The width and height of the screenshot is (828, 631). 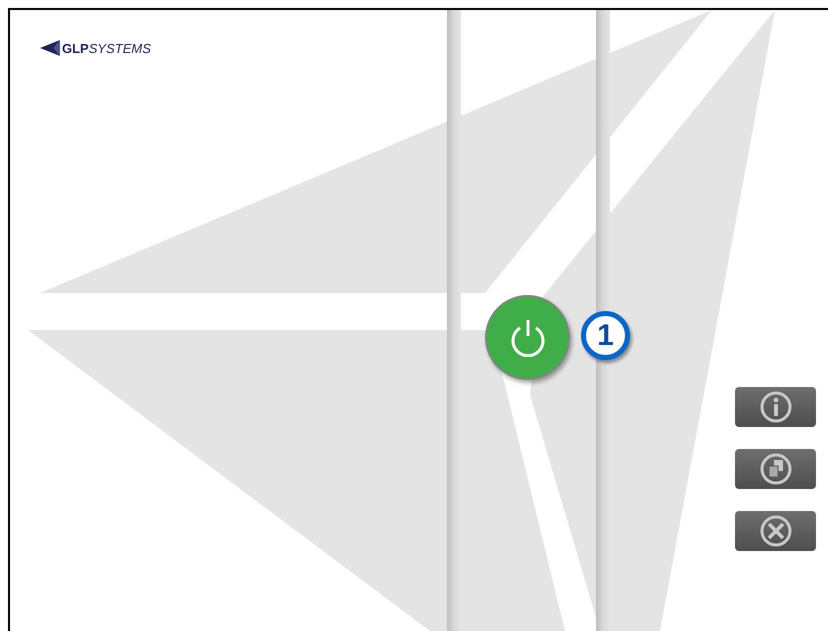 What do you see at coordinates (106, 48) in the screenshot?
I see `logo-text: GLPSYSTEMS` at bounding box center [106, 48].